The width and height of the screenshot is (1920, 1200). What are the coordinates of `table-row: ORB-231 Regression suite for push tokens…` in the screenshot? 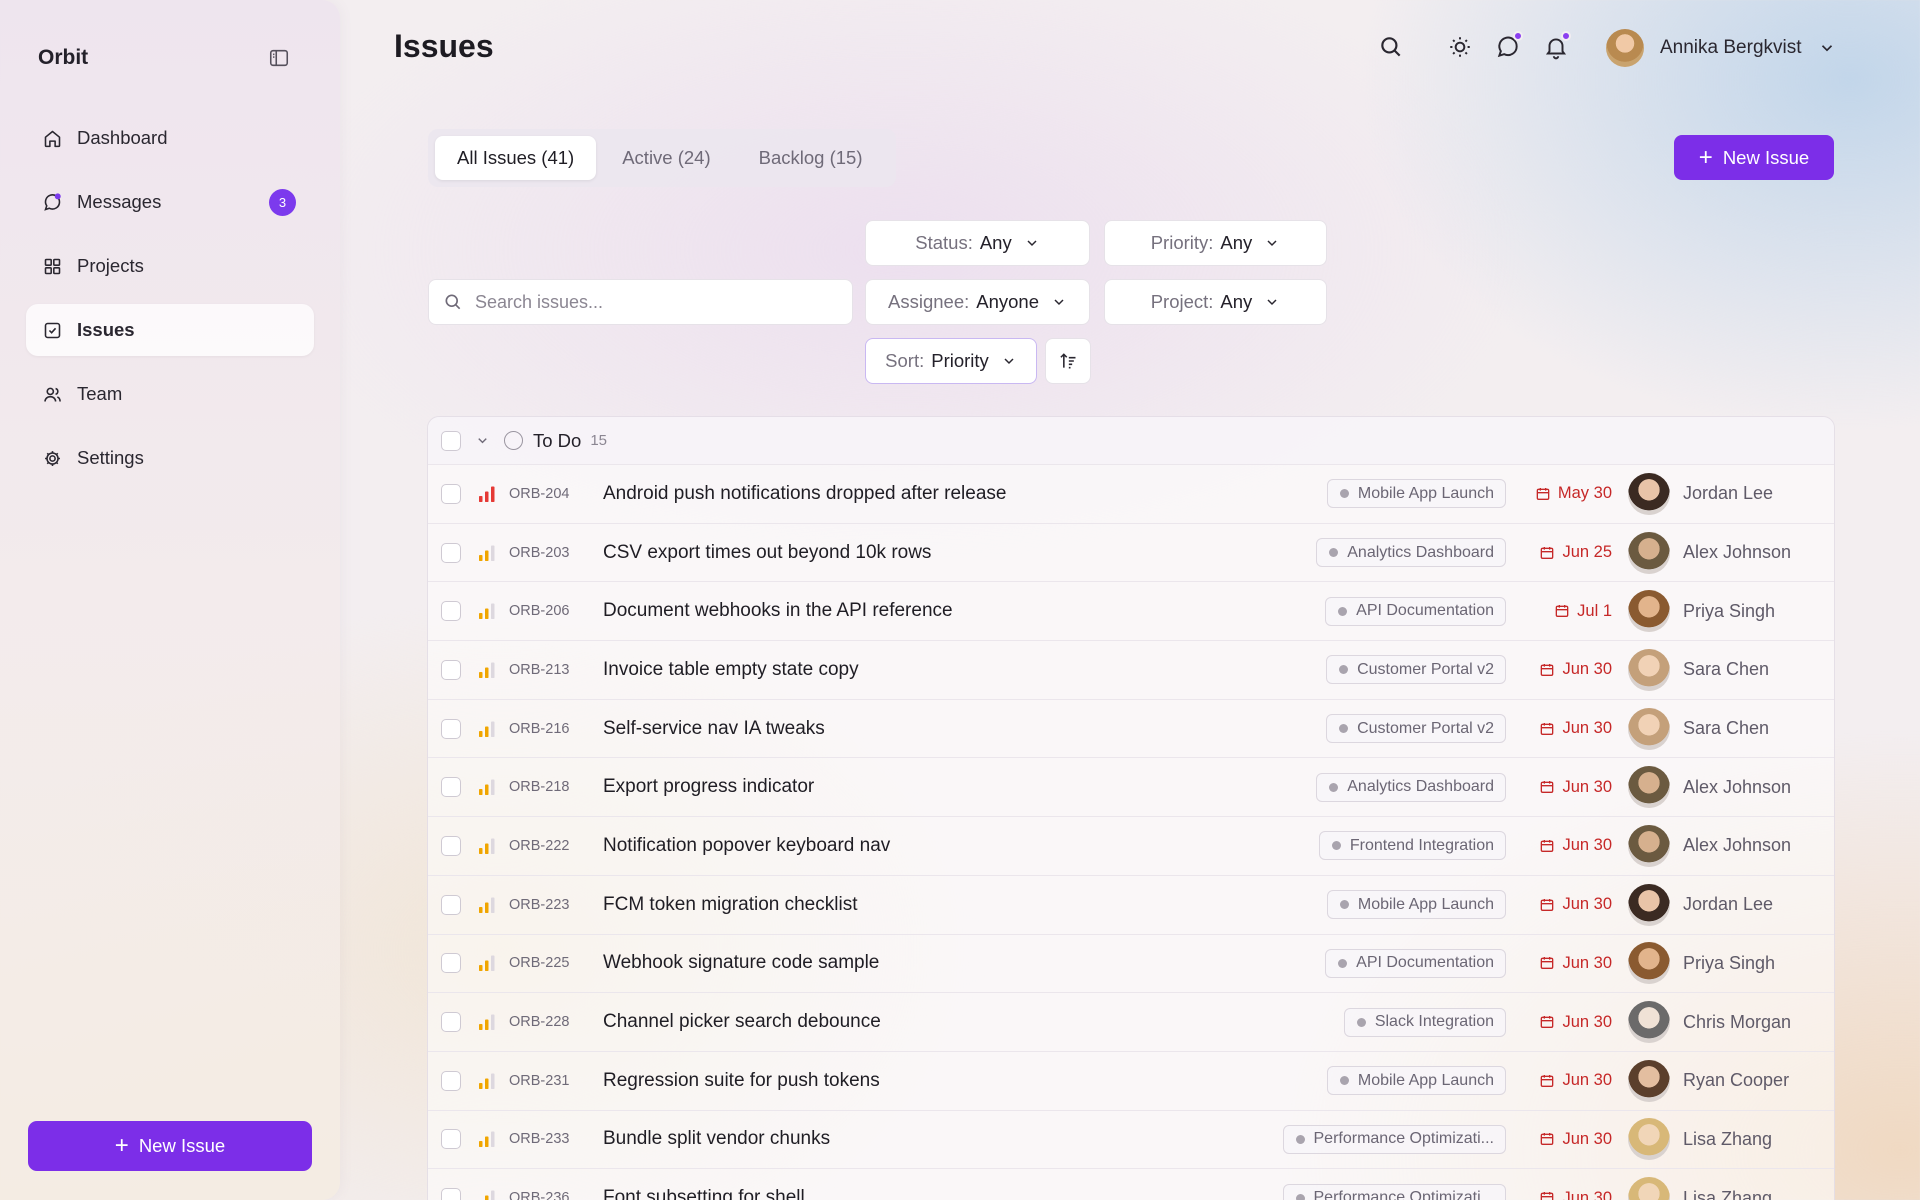 It's located at (1131, 1081).